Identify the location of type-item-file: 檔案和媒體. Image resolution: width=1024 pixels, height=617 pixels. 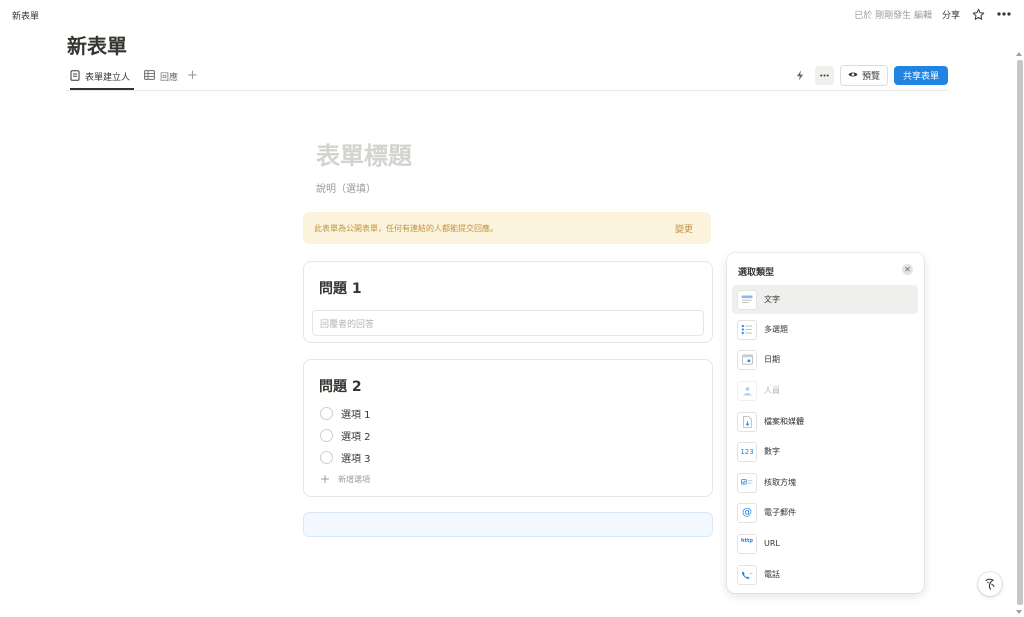
(825, 421).